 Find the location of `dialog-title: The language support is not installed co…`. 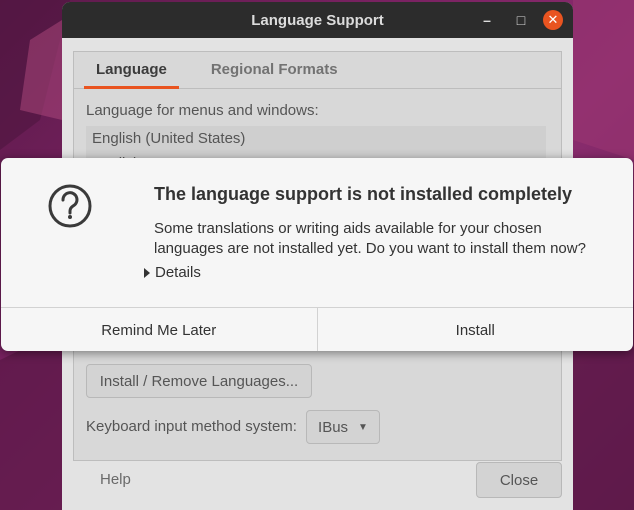

dialog-title: The language support is not installed co… is located at coordinates (363, 194).